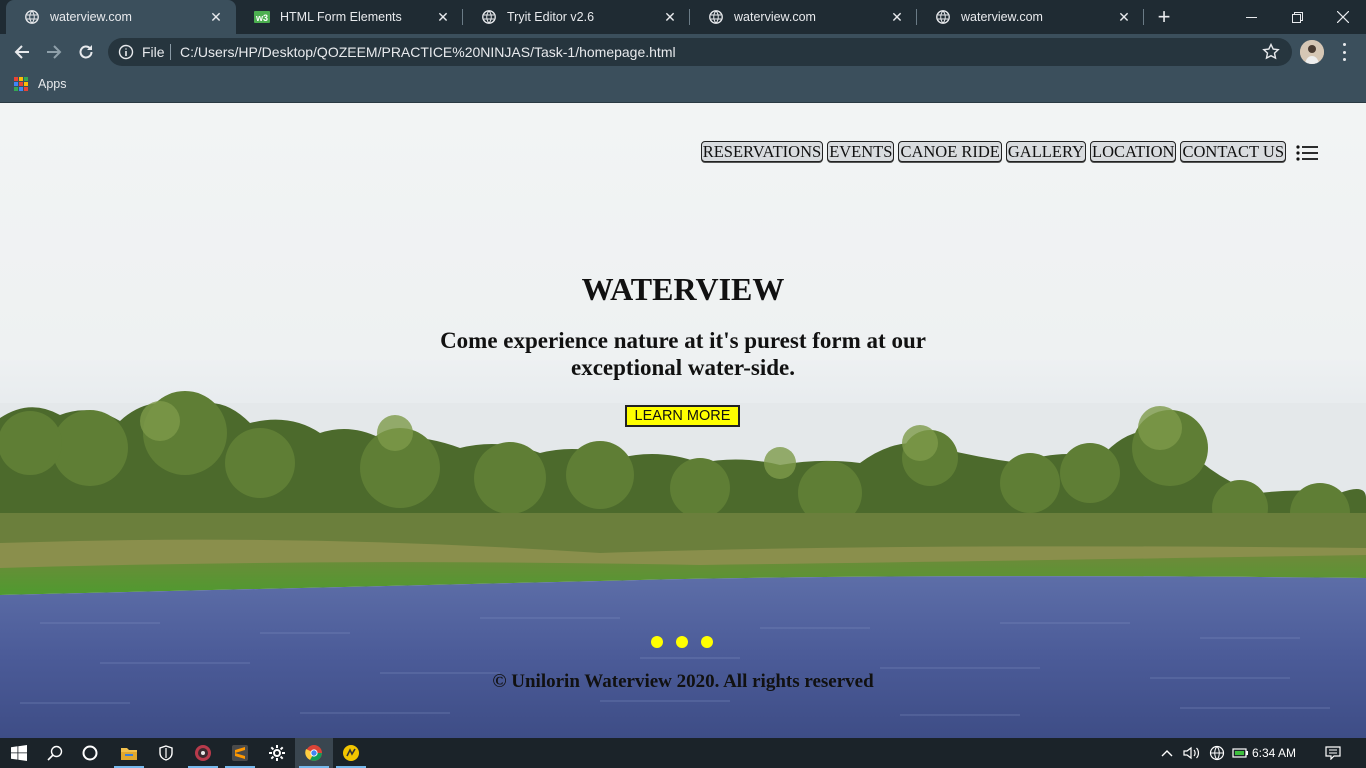  I want to click on restore-icon, so click(1297, 17).